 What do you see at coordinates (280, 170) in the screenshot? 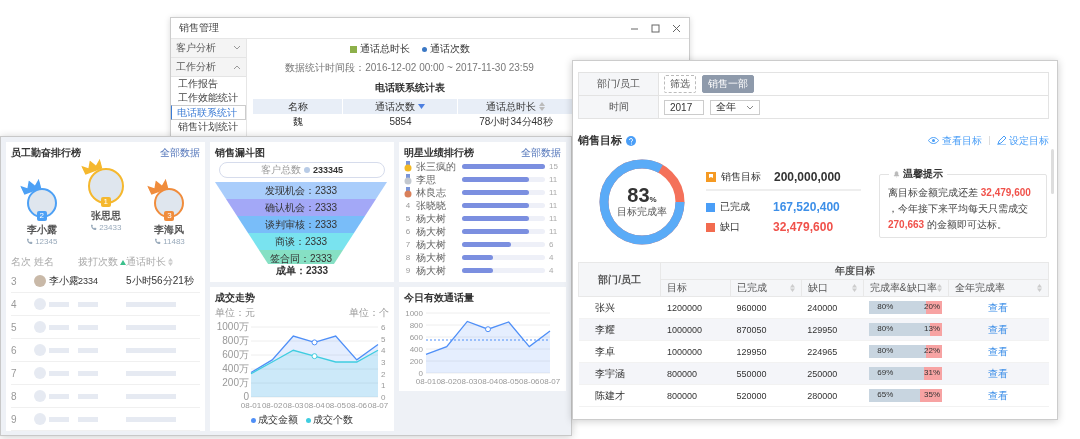
I see `total-label: 客户总数` at bounding box center [280, 170].